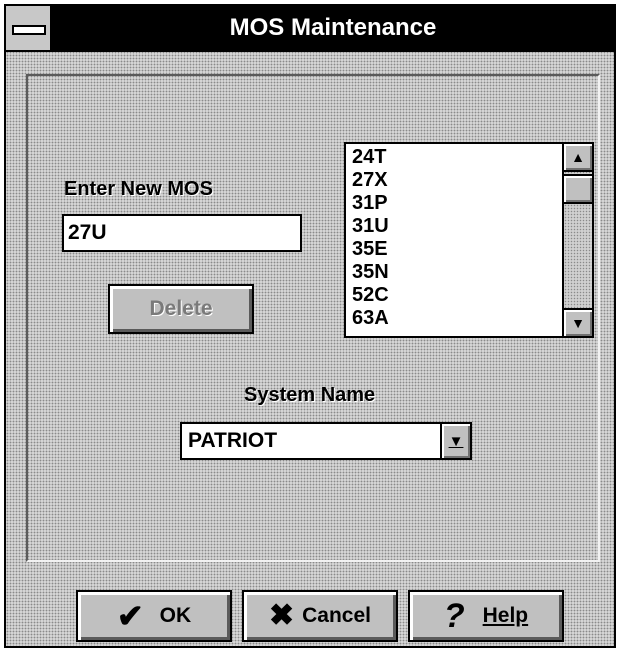  I want to click on list-item: 31U, so click(452, 226).